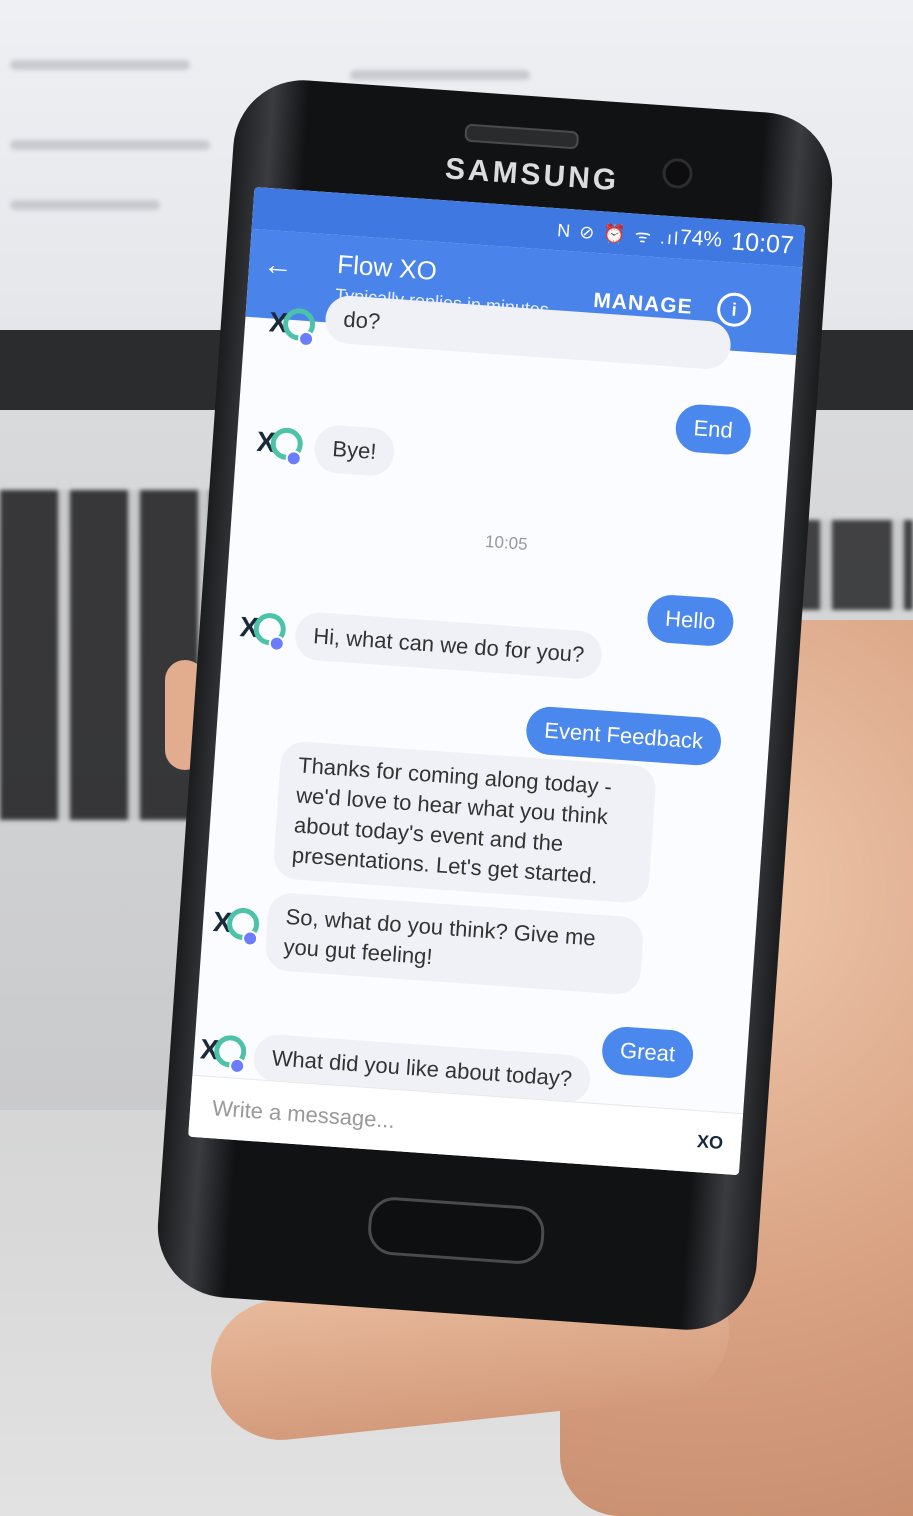 The height and width of the screenshot is (1516, 913). What do you see at coordinates (701, 238) in the screenshot?
I see `battery-level: 74%` at bounding box center [701, 238].